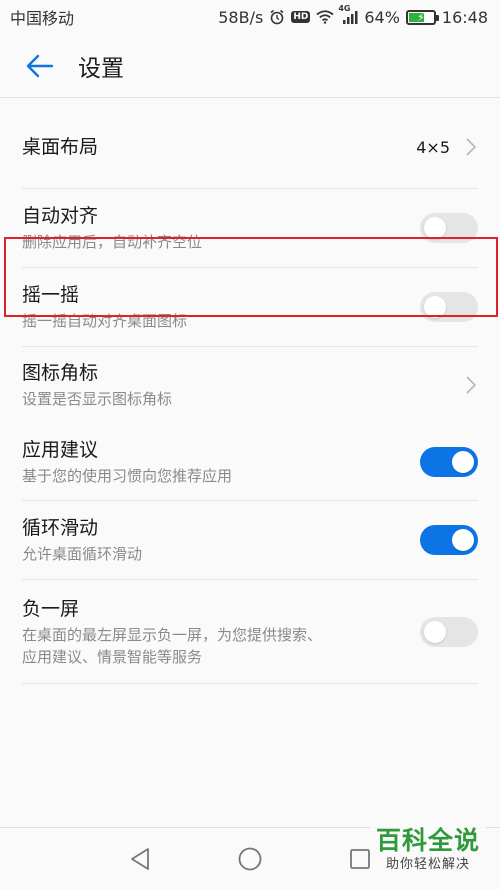 The height and width of the screenshot is (889, 500). Describe the element at coordinates (250, 307) in the screenshot. I see `setting-row-shake: 摇一摇 摇一摇自动对齐桌面图标` at that location.